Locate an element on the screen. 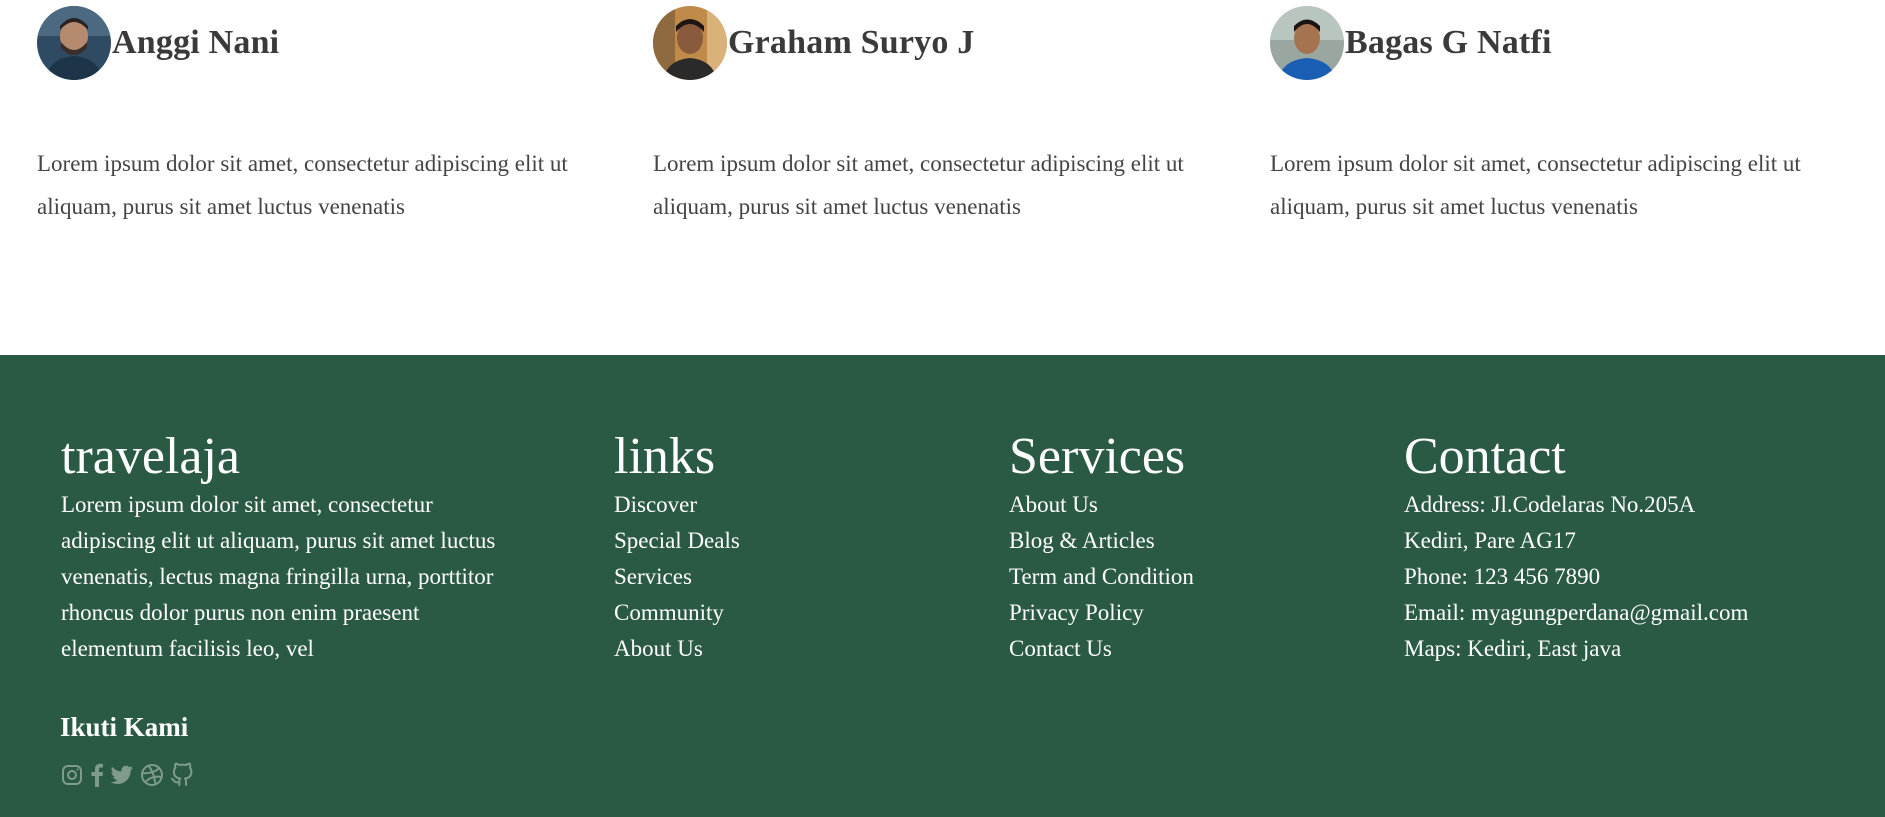  footer-service-blog-articles: Blog & Articles is located at coordinates (1101, 541).